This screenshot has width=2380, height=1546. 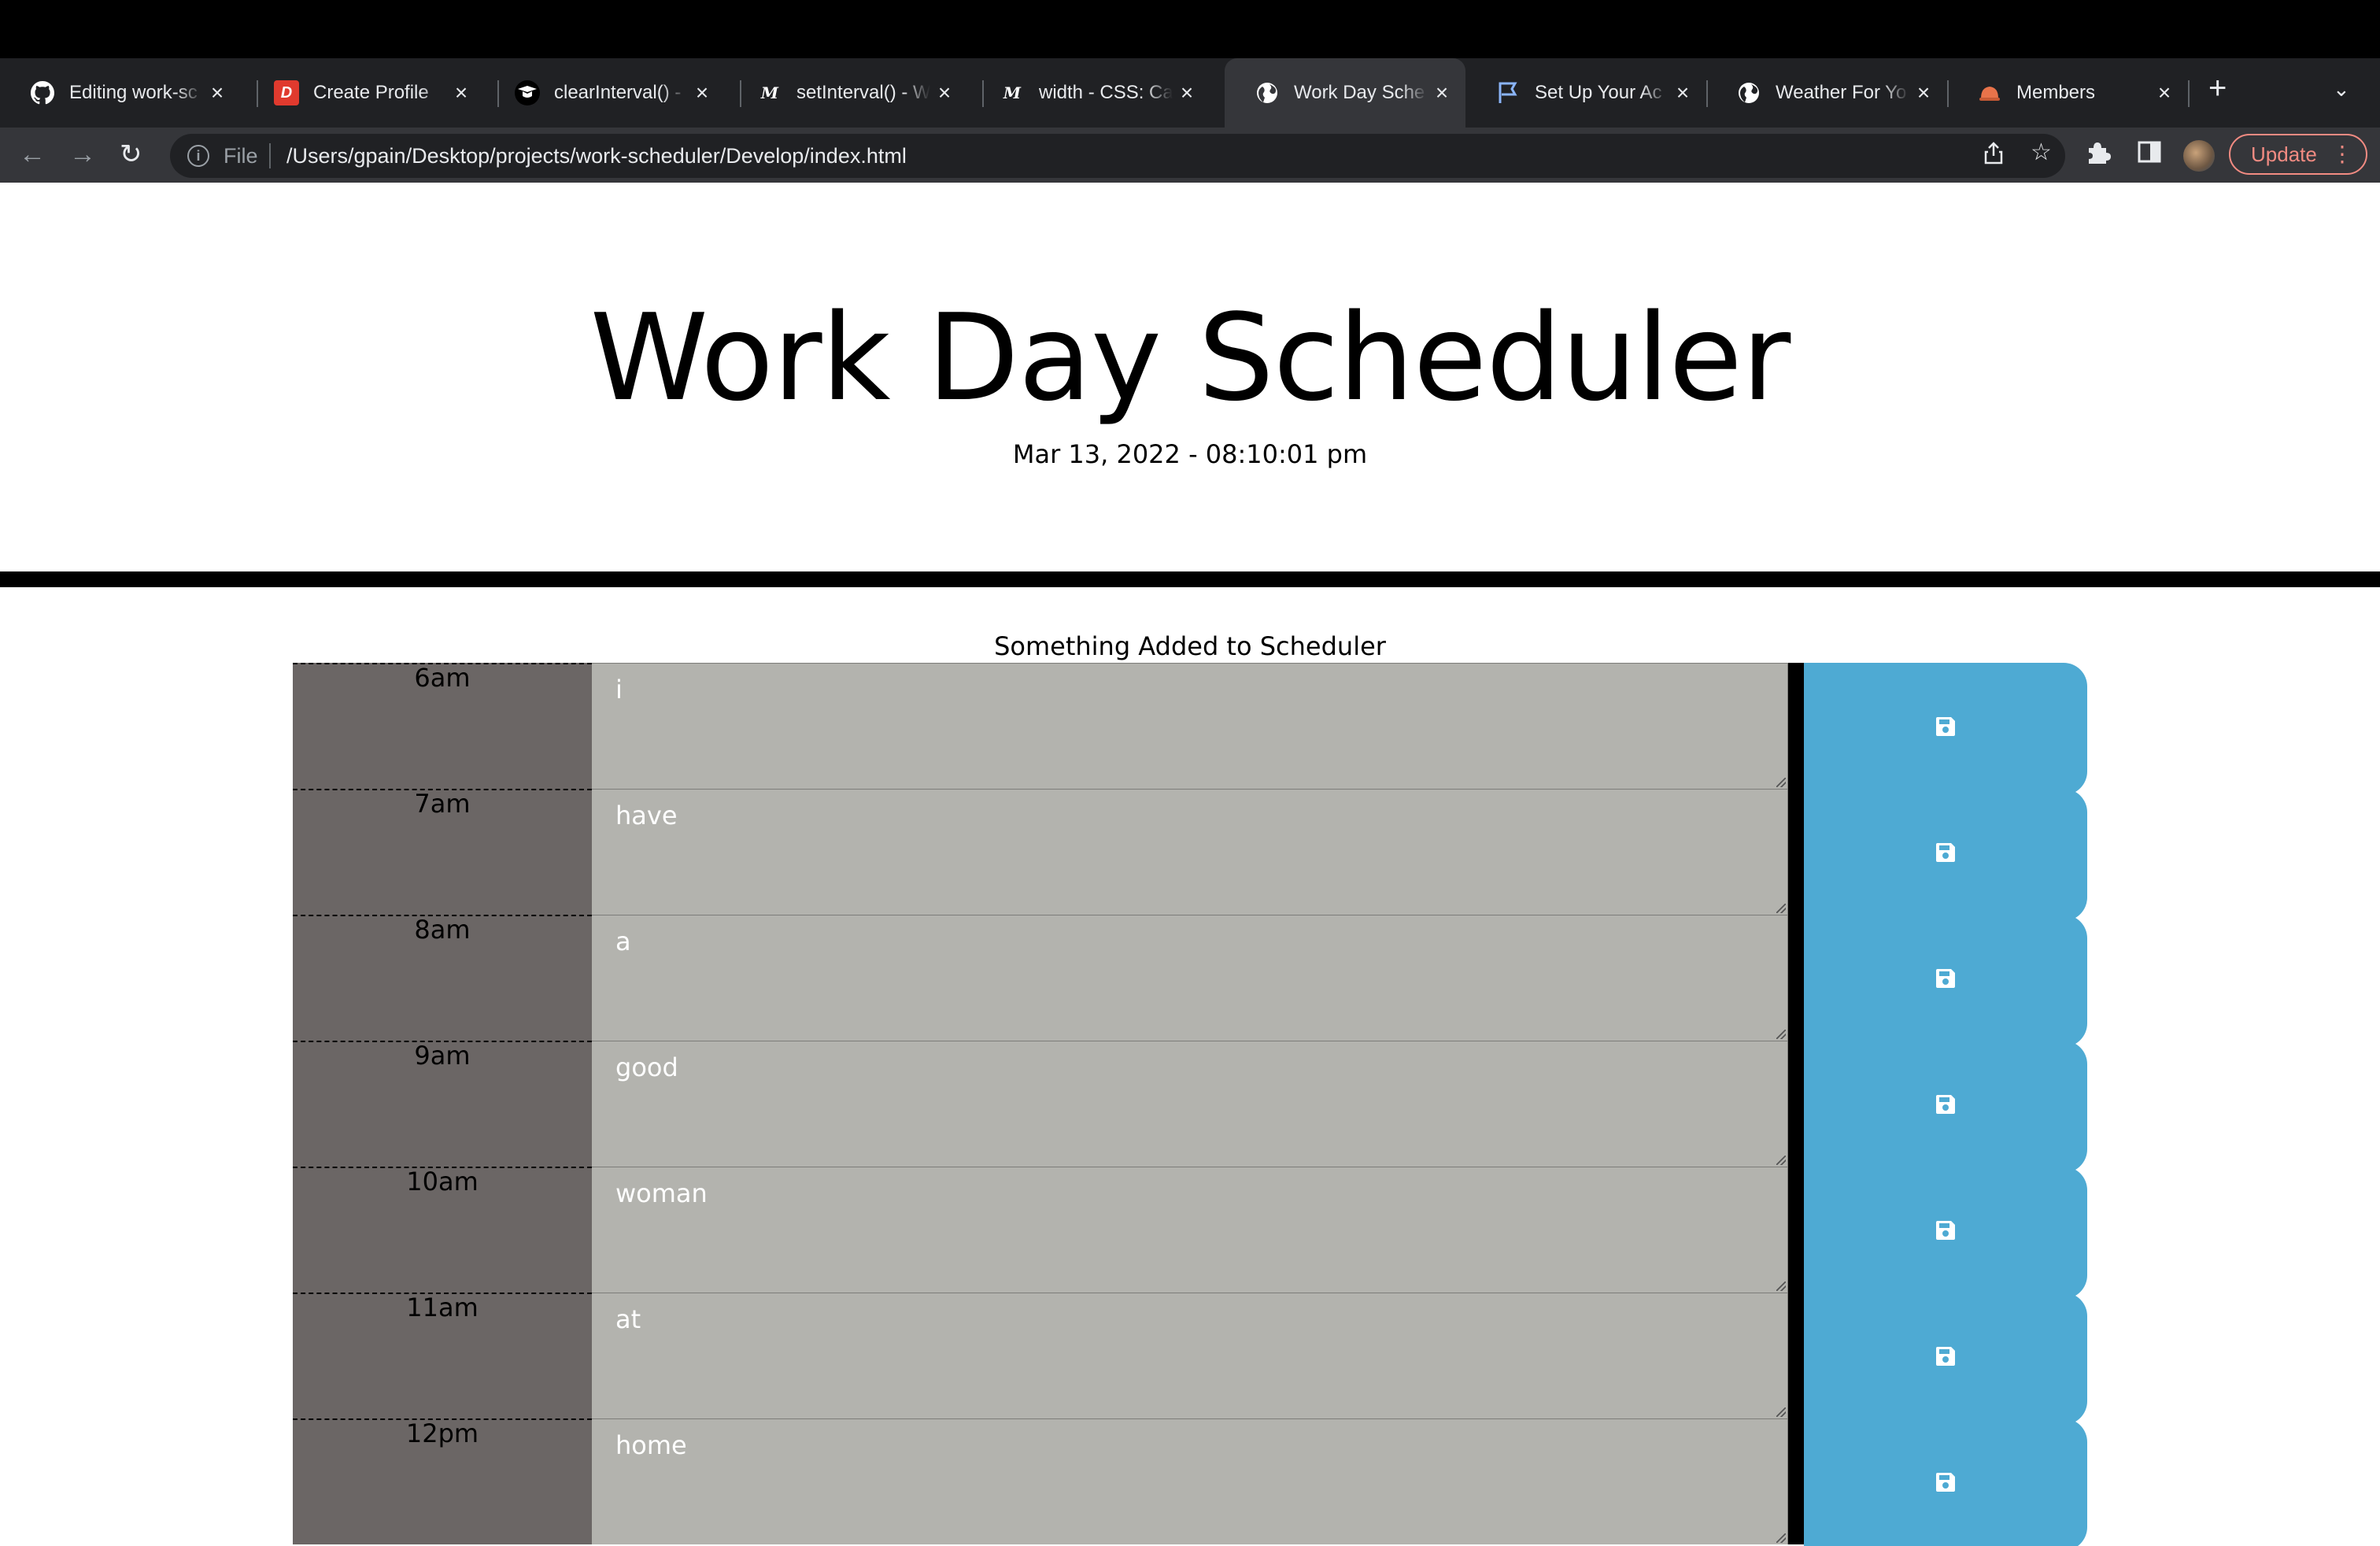 I want to click on tab-members: Members ×, so click(x=2067, y=93).